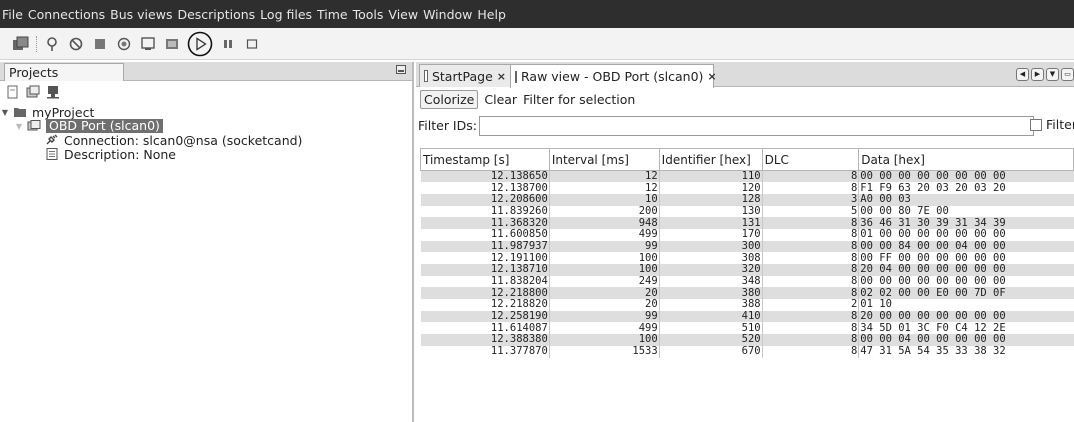  Describe the element at coordinates (52, 154) in the screenshot. I see `document-icon` at that location.